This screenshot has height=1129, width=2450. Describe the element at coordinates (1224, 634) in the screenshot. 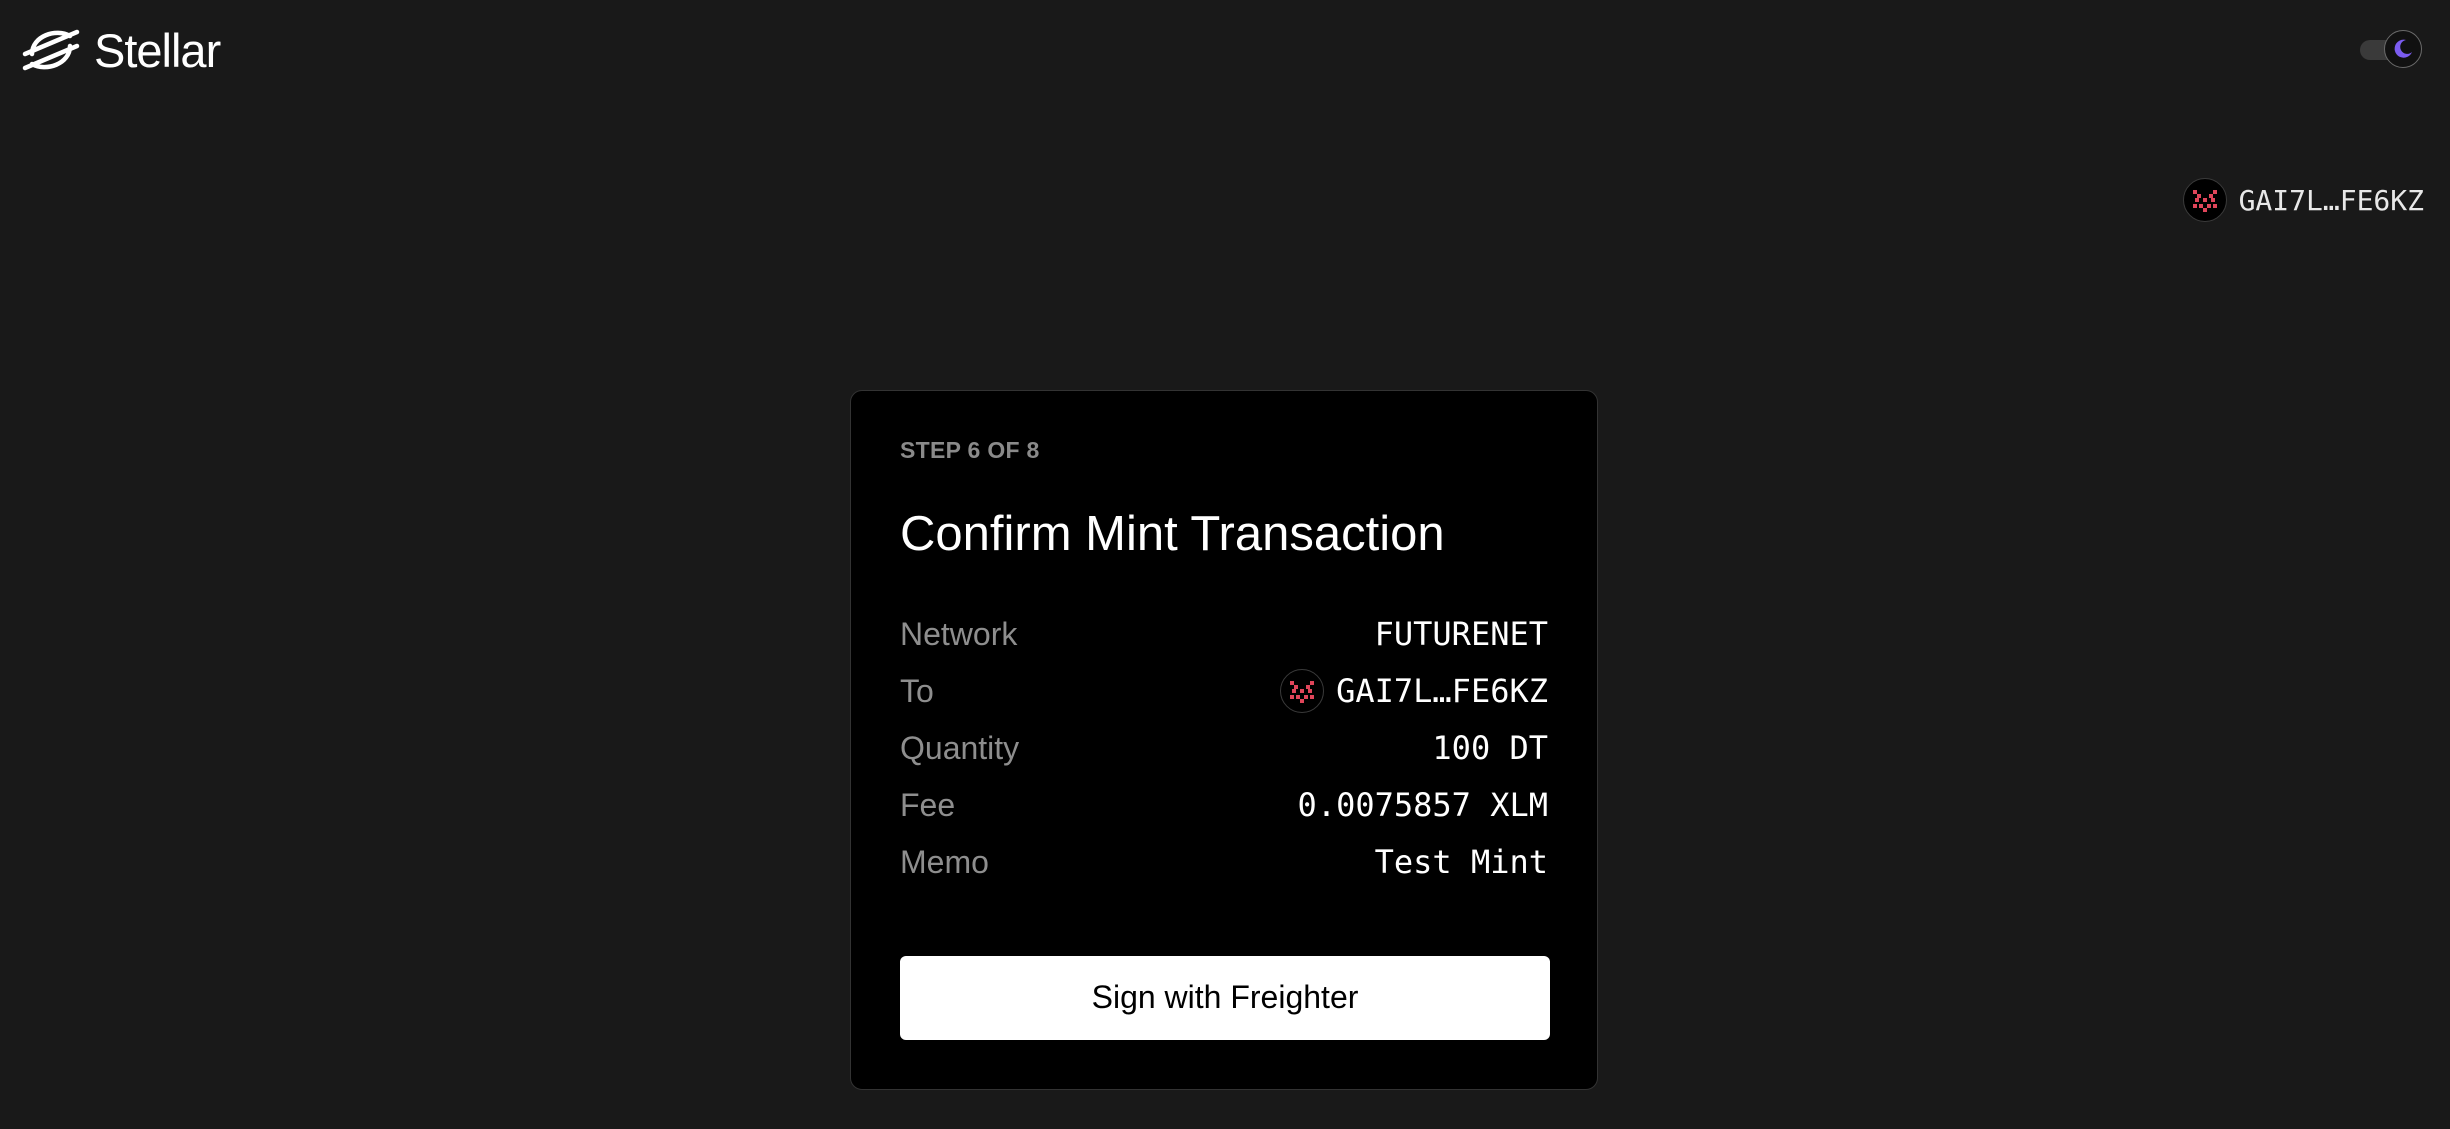

I see `detail-row-network: Network FUTURENET` at that location.